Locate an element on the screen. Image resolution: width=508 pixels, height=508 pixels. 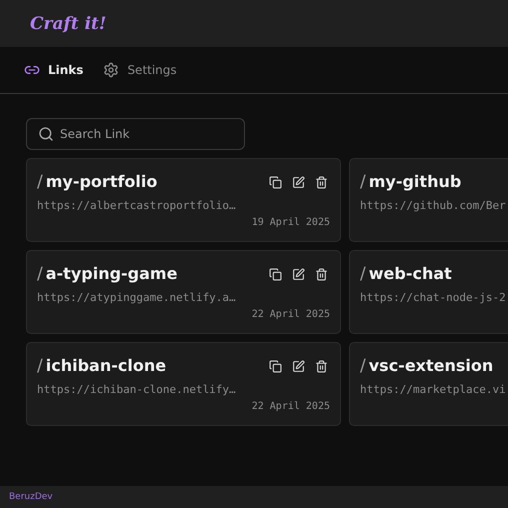
link-name: my-github is located at coordinates (415, 181).